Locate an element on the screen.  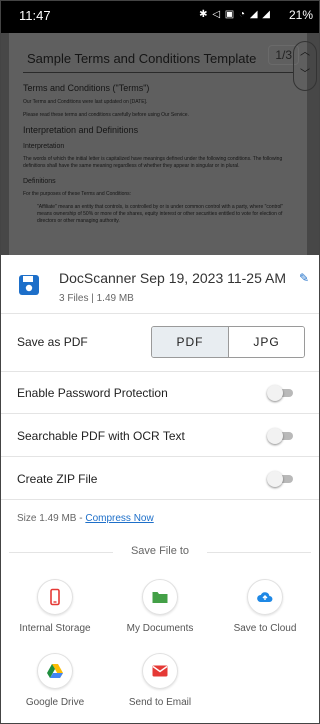
format-pdf-option: PDF is located at coordinates (190, 342).